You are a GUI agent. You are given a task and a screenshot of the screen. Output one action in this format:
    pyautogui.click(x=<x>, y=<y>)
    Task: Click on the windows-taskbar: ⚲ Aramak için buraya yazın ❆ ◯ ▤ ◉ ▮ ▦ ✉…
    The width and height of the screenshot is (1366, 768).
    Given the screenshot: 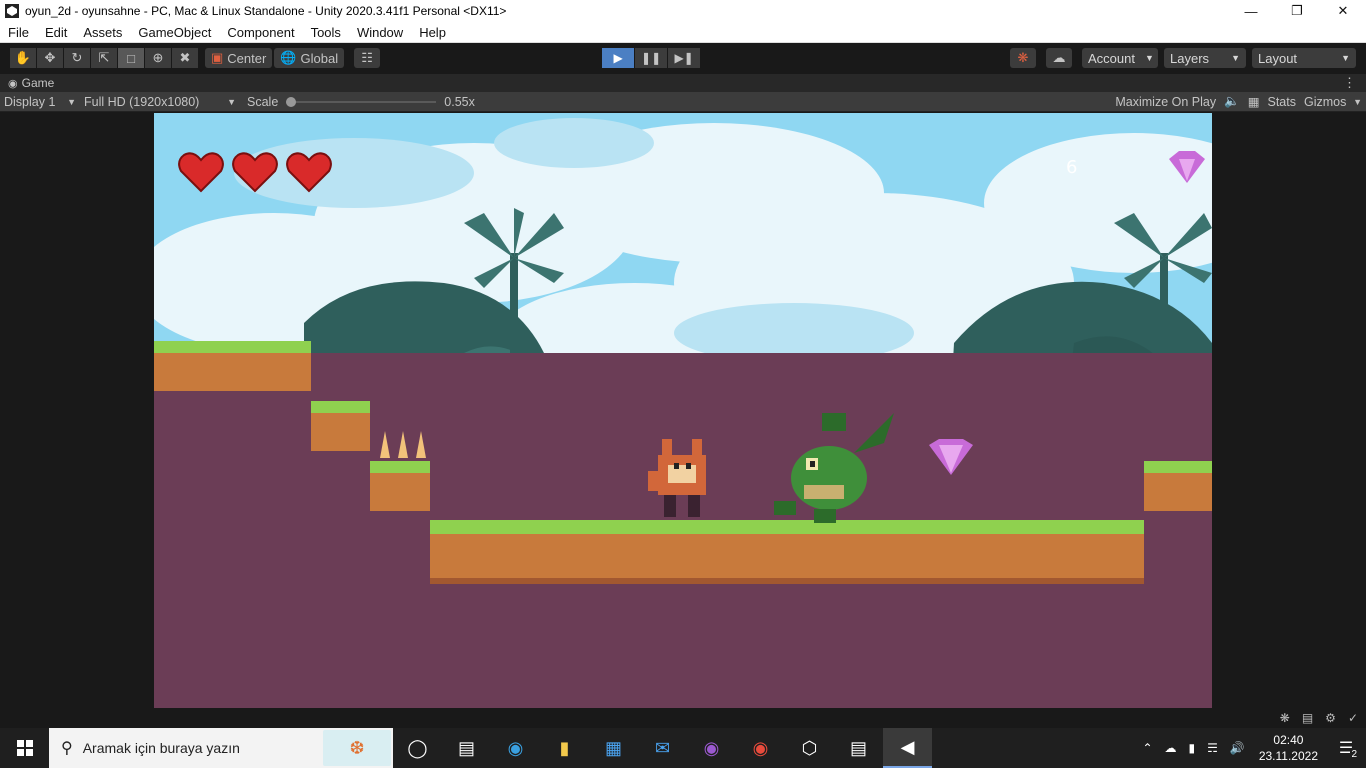 What is the action you would take?
    pyautogui.click(x=683, y=748)
    